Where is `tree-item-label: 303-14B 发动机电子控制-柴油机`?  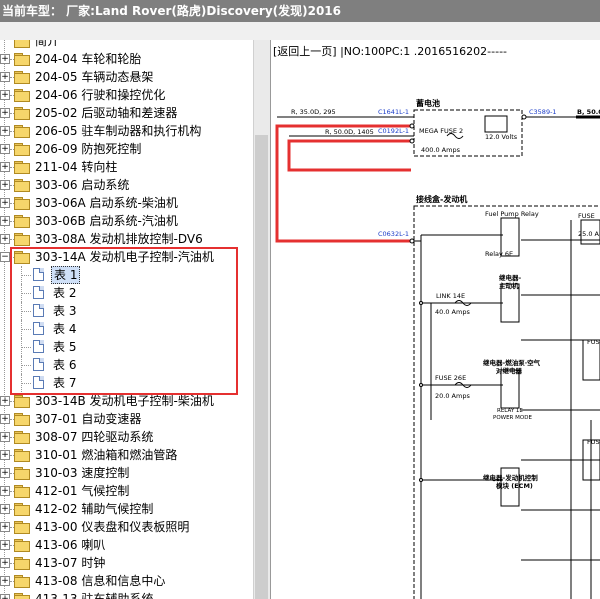
tree-item-label: 303-14B 发动机电子控制-柴油机 is located at coordinates (124, 401).